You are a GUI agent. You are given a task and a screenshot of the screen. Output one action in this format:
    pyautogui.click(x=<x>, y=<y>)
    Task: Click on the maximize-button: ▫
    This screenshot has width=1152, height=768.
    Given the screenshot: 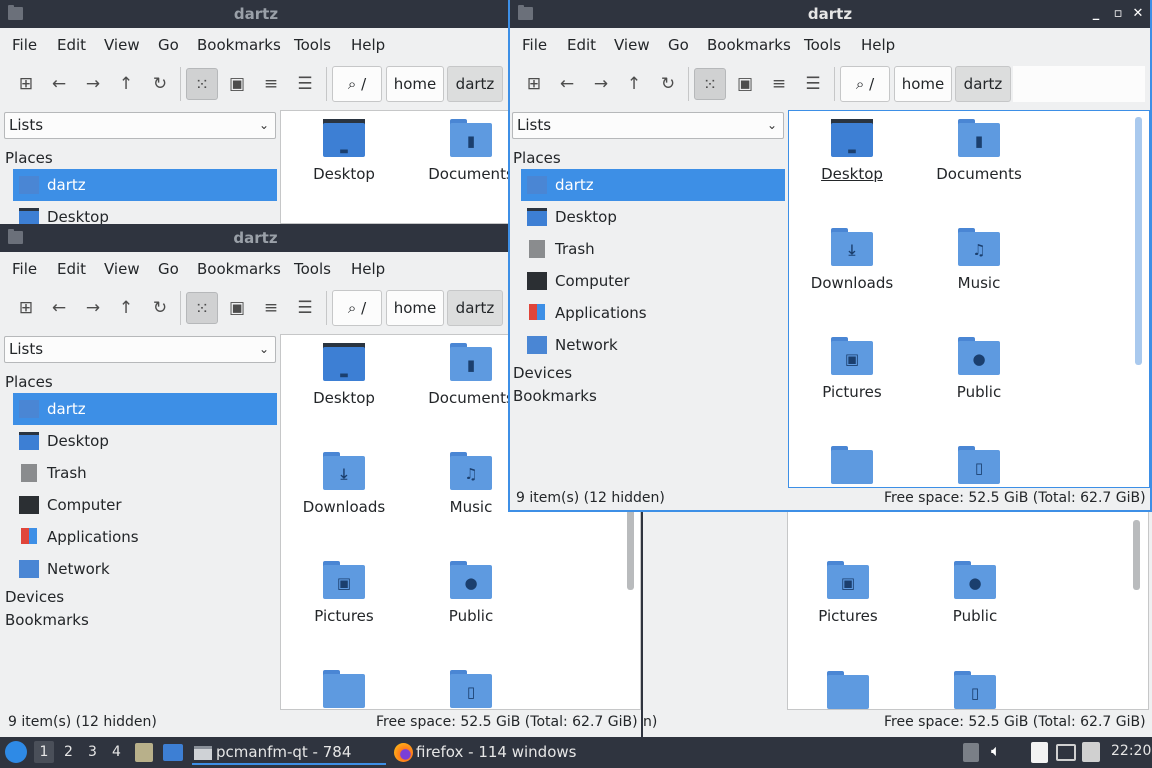 What is the action you would take?
    pyautogui.click(x=1118, y=14)
    